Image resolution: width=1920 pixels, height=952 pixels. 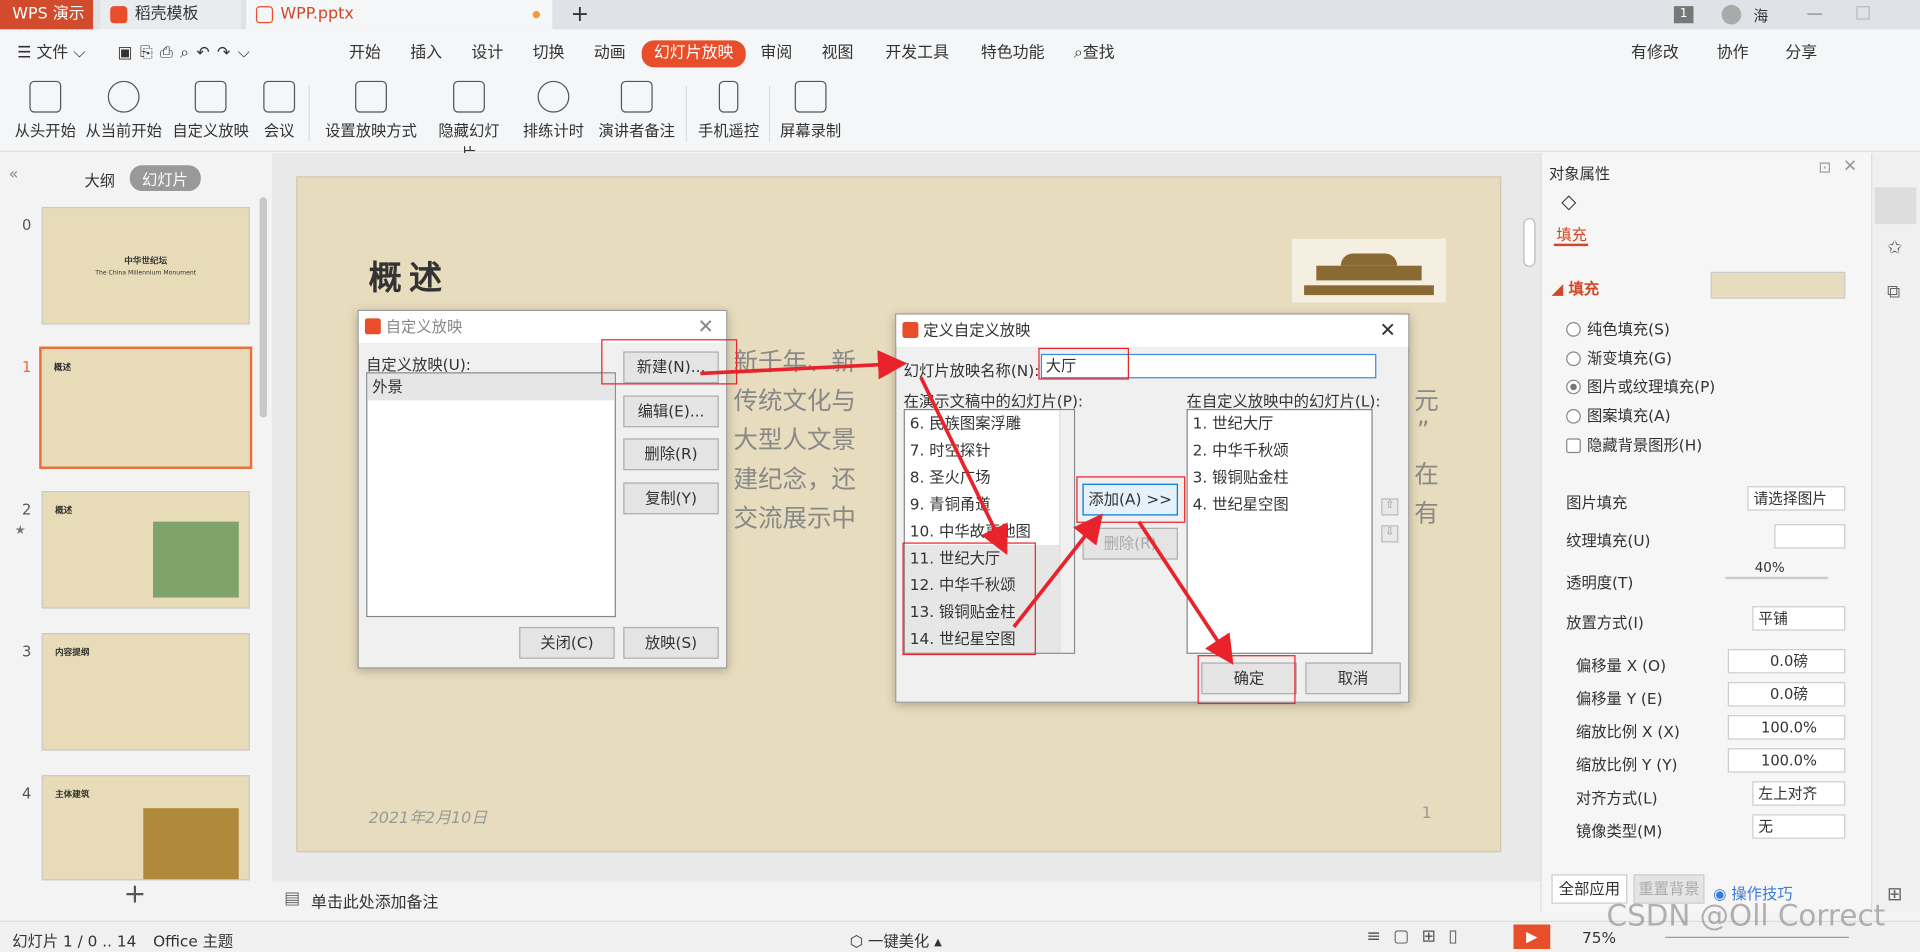 What do you see at coordinates (856, 941) in the screenshot?
I see `cube-icon: ⬡` at bounding box center [856, 941].